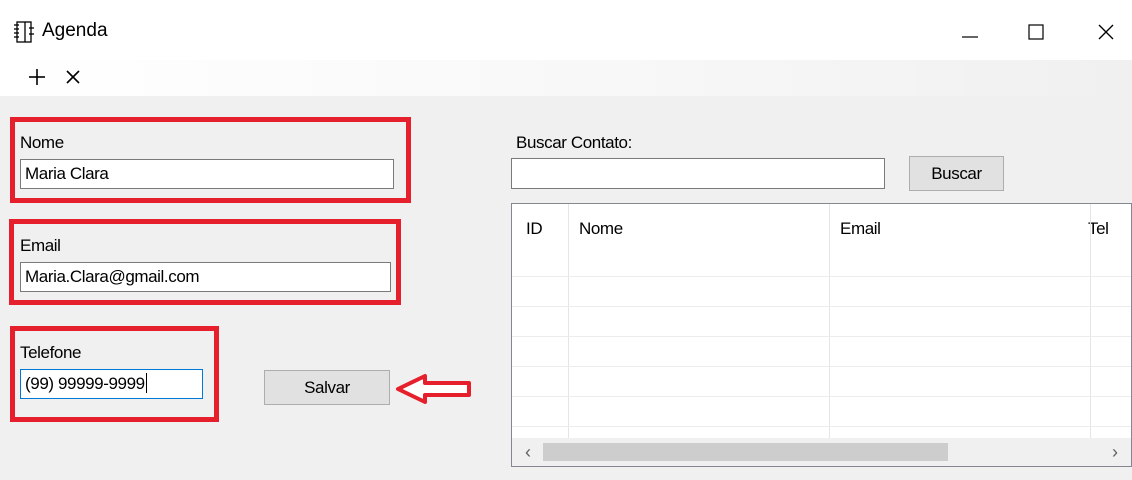 The width and height of the screenshot is (1132, 480). I want to click on horizontal-scrollbar: ‹ ›, so click(821, 452).